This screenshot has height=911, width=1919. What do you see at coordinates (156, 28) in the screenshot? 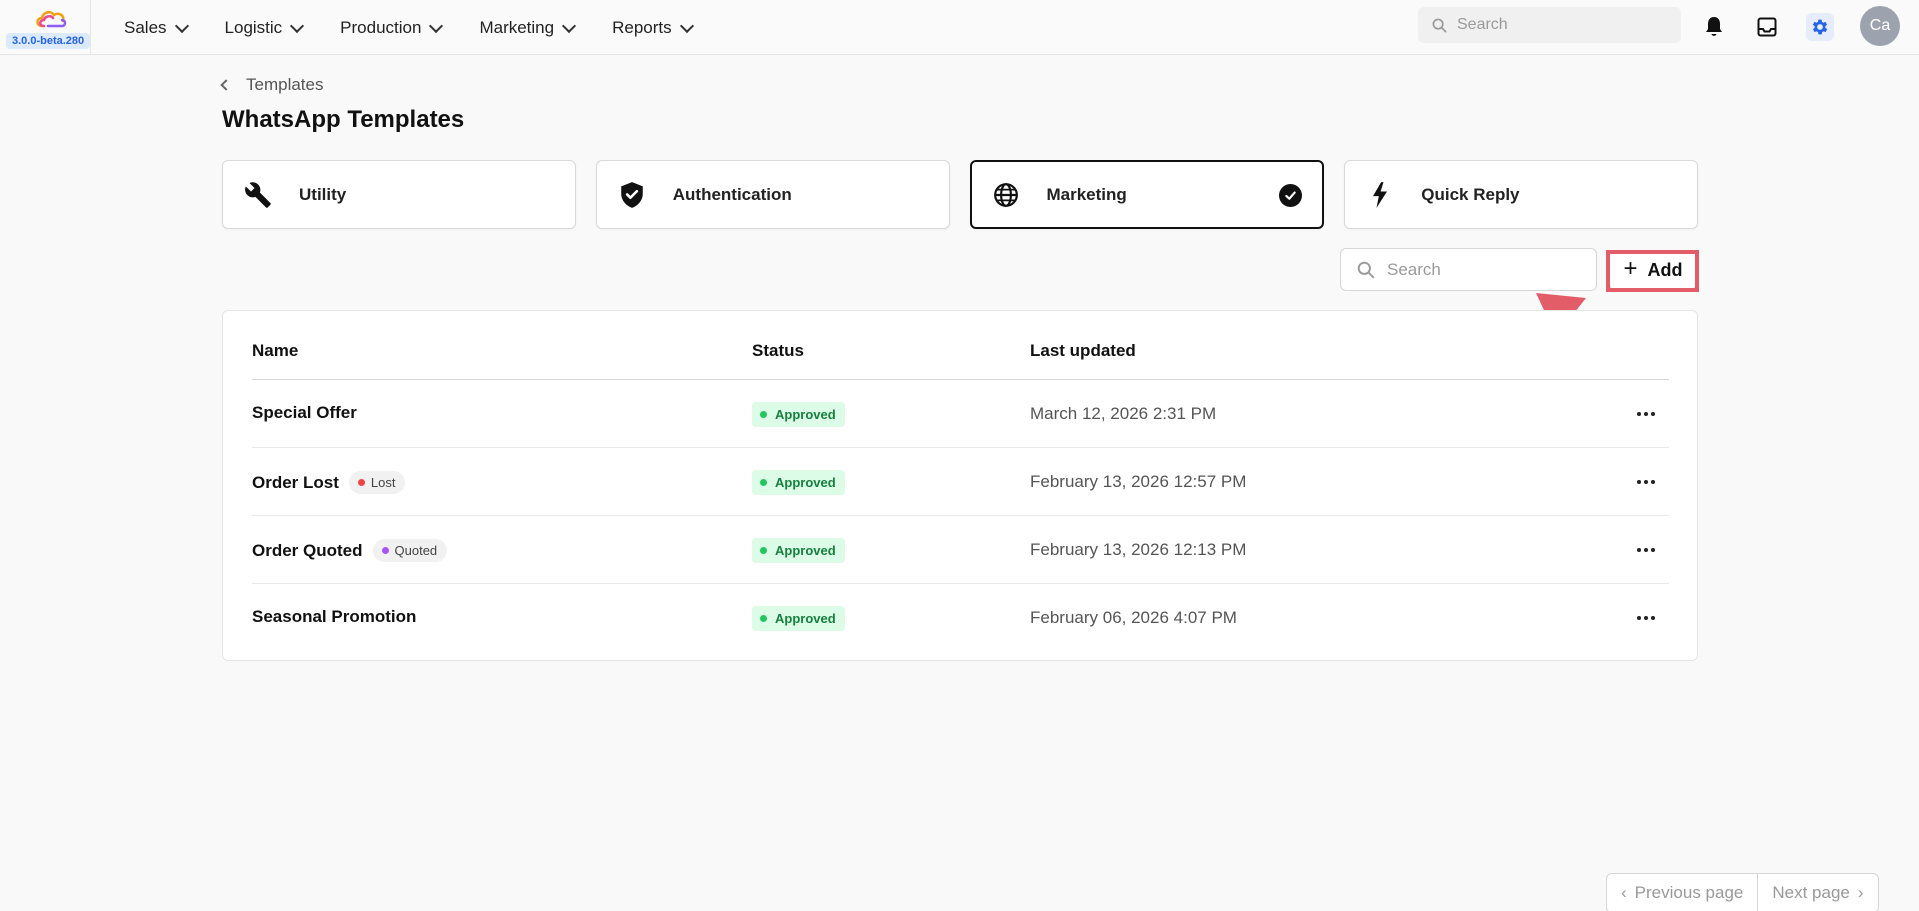
I see `nav-item-sales: Sales` at bounding box center [156, 28].